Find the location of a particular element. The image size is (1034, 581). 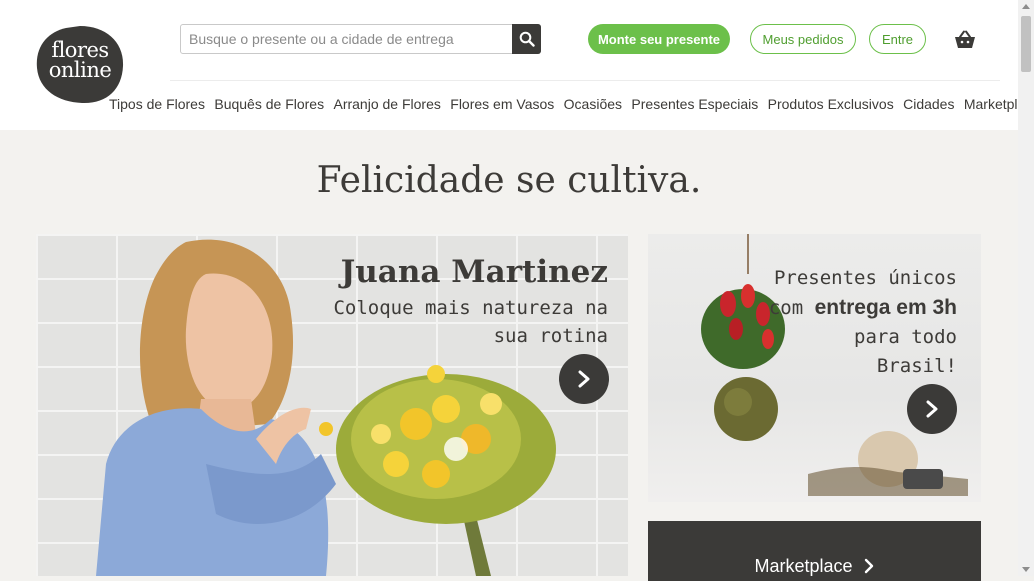

nav-item-arranjo-de-flores: Arranjo de Flores is located at coordinates (386, 104).